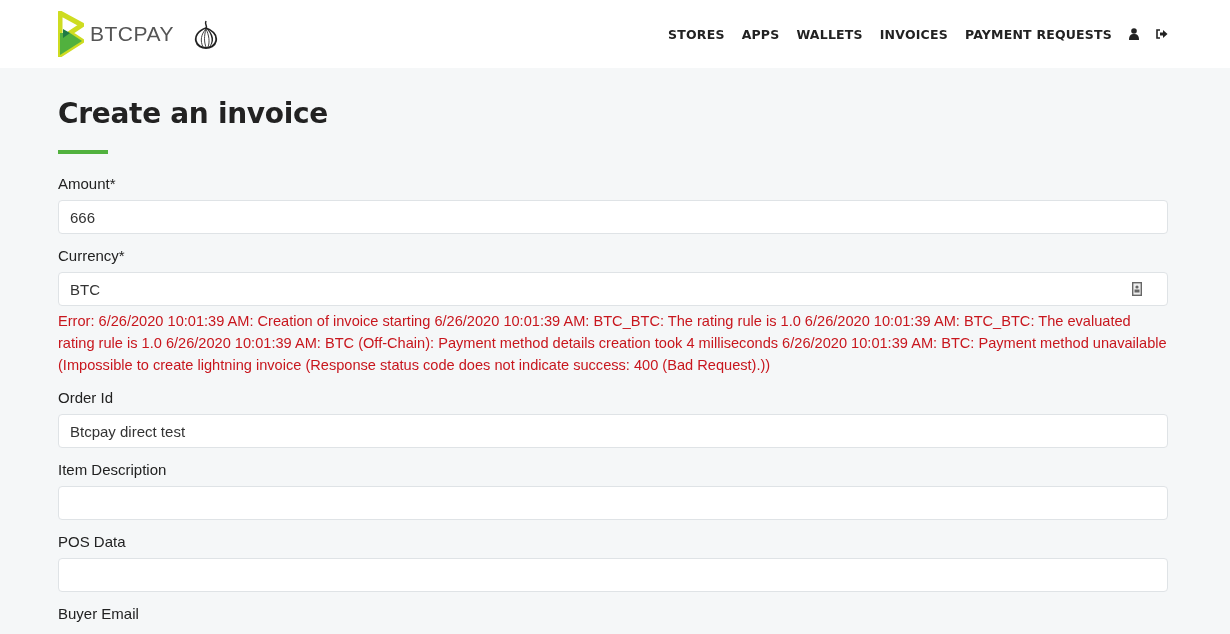 Image resolution: width=1230 pixels, height=634 pixels. What do you see at coordinates (613, 217) in the screenshot?
I see `input-field: 666` at bounding box center [613, 217].